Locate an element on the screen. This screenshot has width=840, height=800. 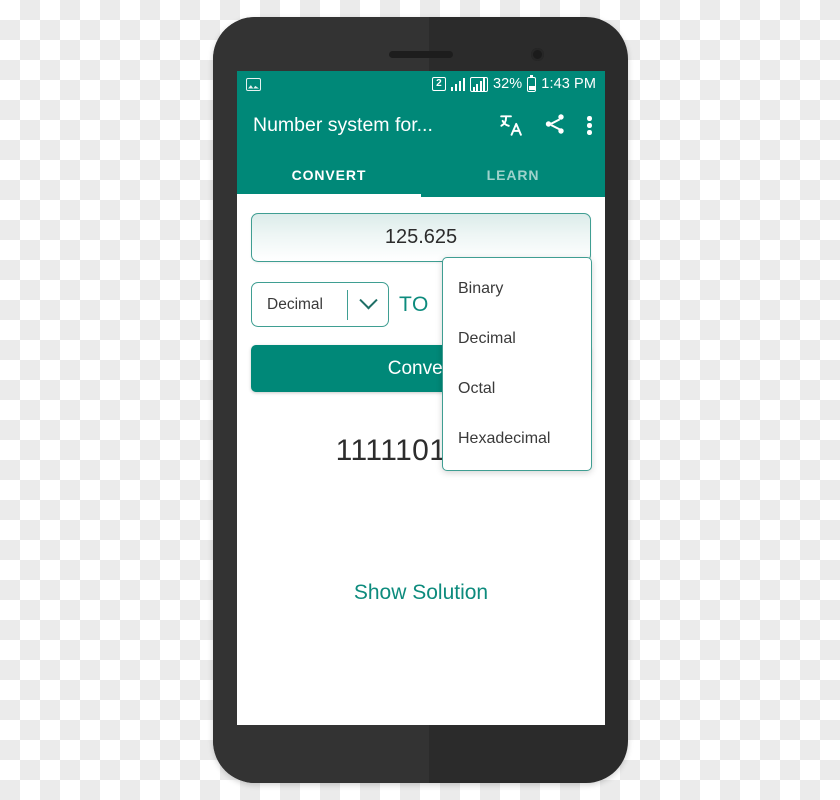
status-bar: 2 32% 1:43 PM is located at coordinates (421, 84).